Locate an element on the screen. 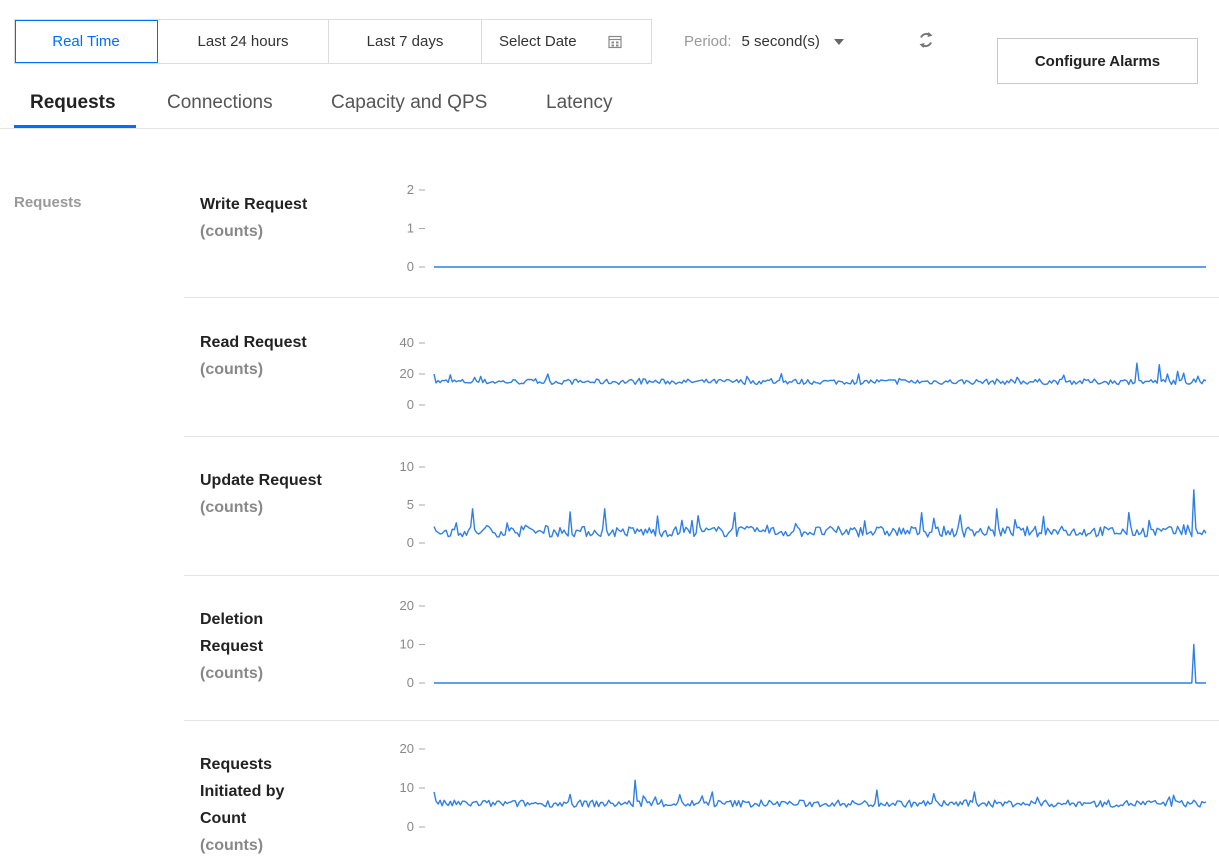 Image resolution: width=1219 pixels, height=861 pixels. update-request-chart: 0 5 10 is located at coordinates (803, 504).